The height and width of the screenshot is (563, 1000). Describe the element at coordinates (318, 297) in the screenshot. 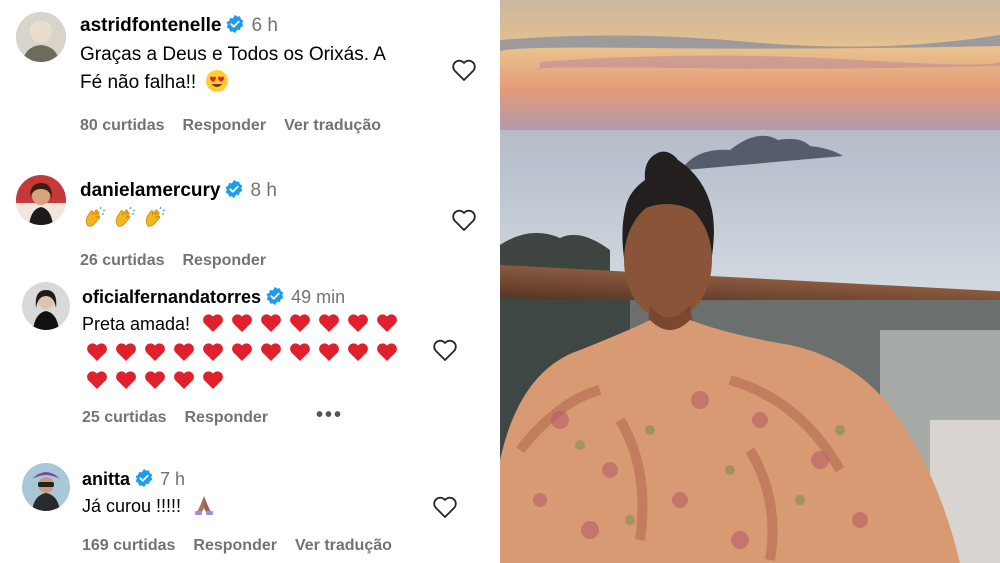

I see `comment-time: 49 min` at that location.